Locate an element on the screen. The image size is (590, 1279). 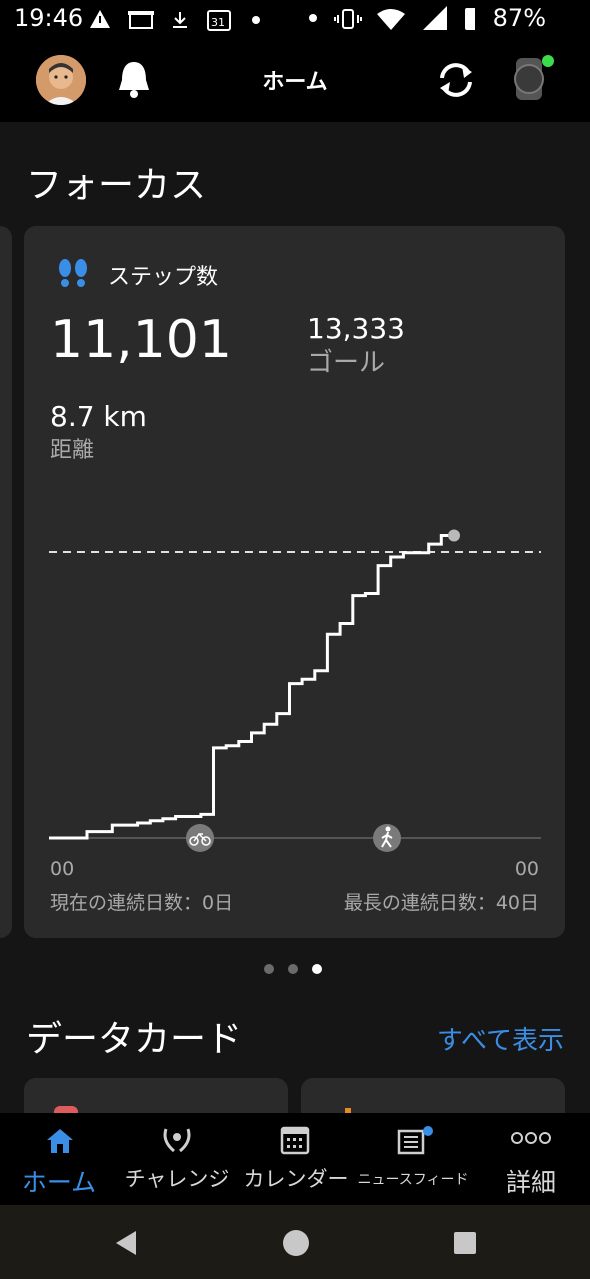
focus-section-title: フォーカス is located at coordinates (116, 185).